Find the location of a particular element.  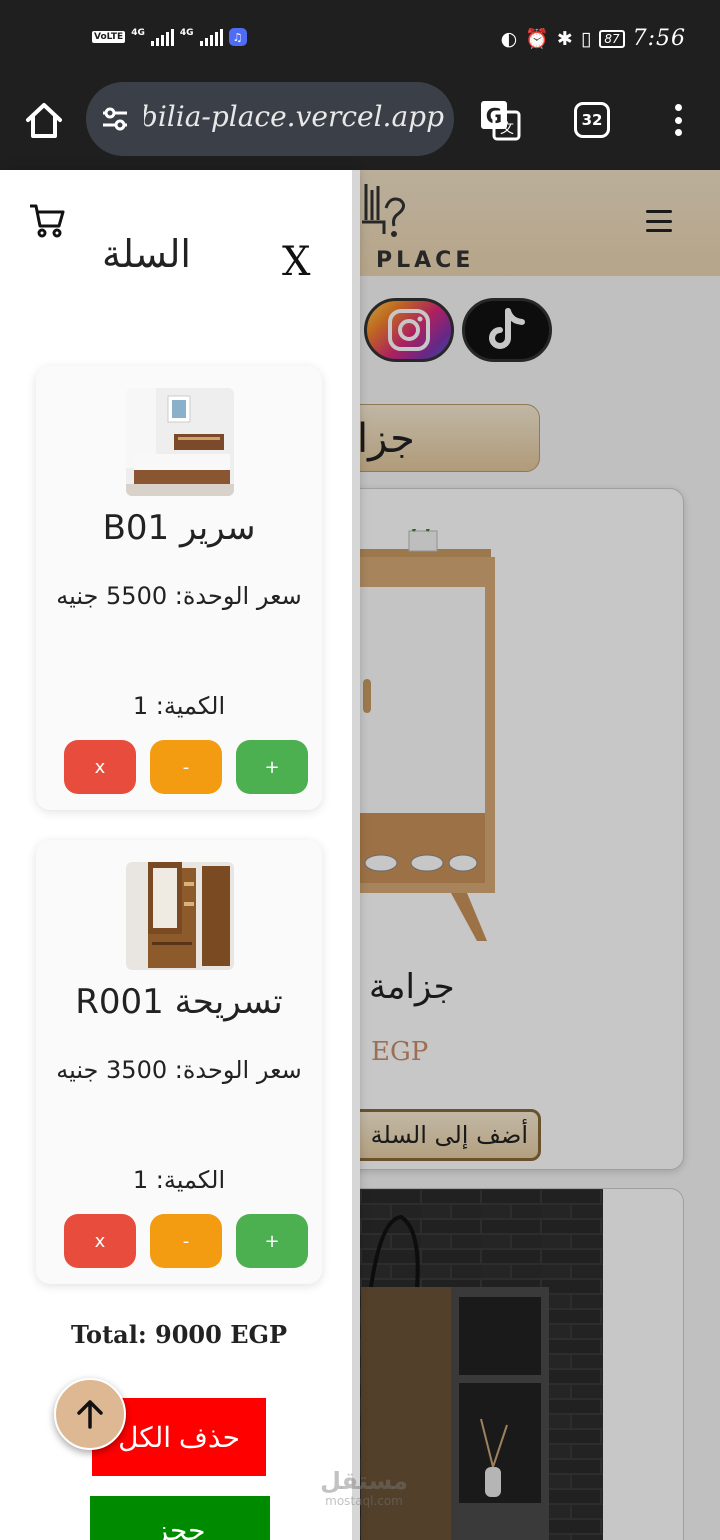

status-bar: VoLTE 4G 4G ♫ ◐ ⏰ ✱ ▯ 87 7:56 is located at coordinates (360, 40).